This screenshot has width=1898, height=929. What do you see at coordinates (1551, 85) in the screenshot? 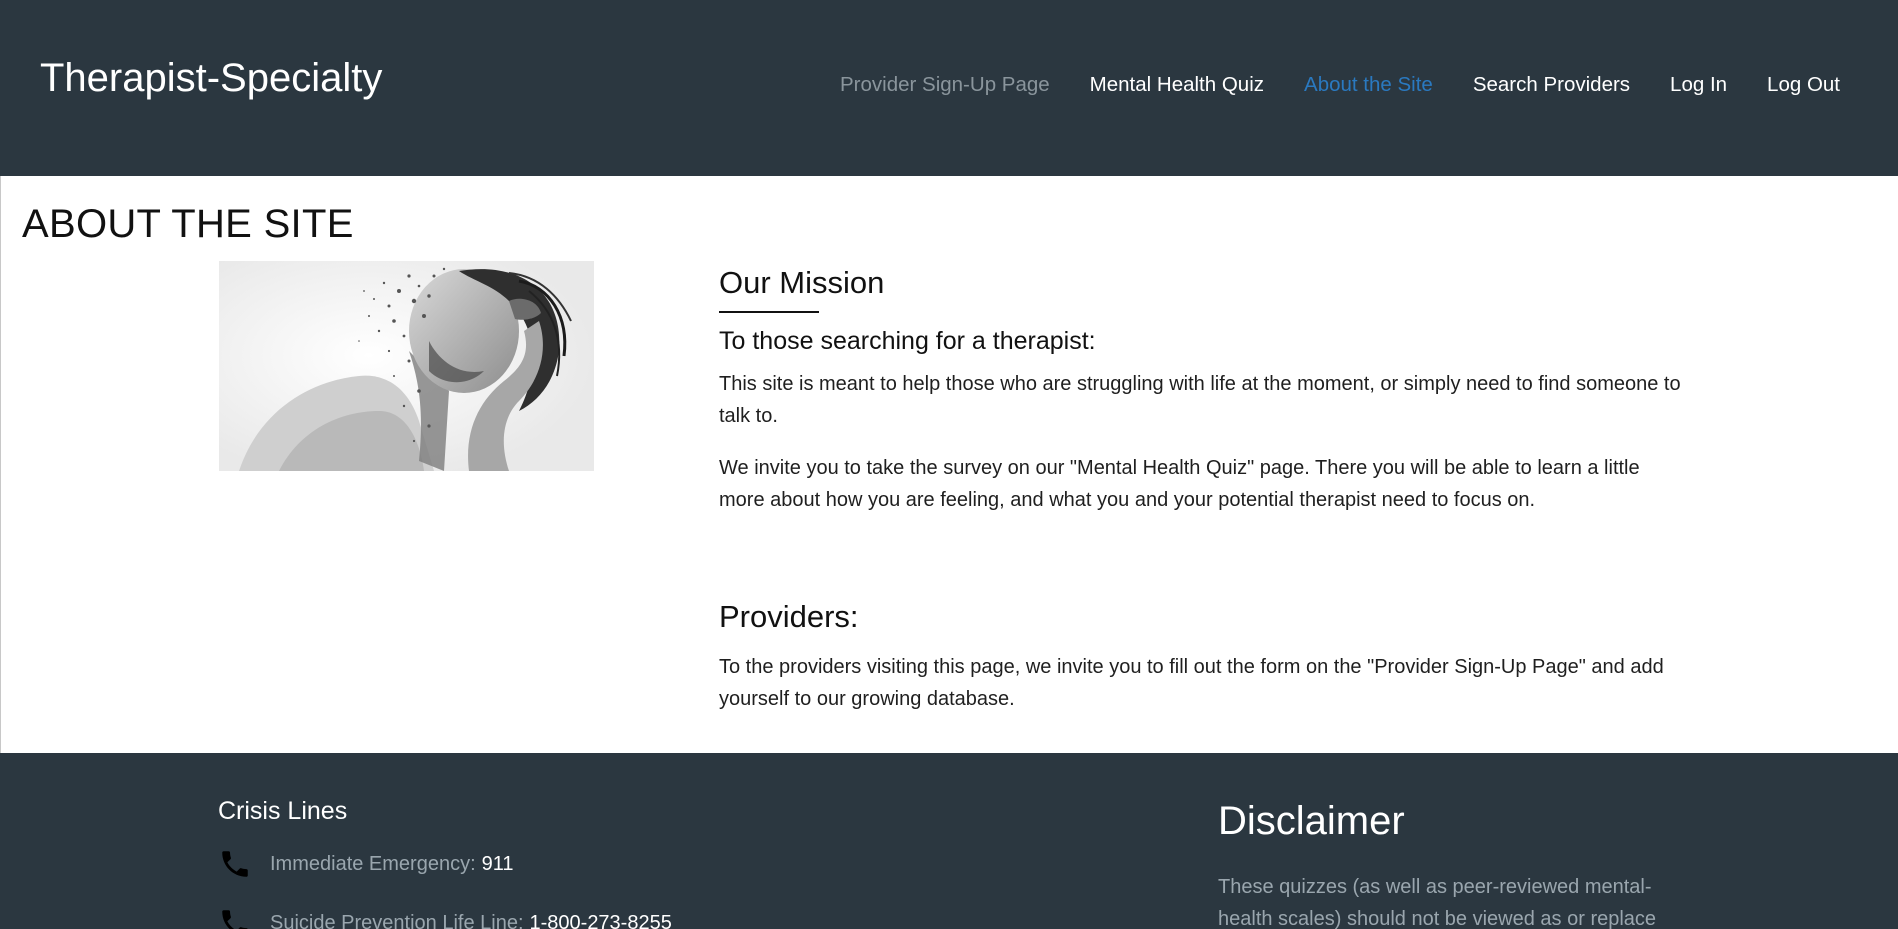
I see `nav-search-providers: Search Providers` at bounding box center [1551, 85].